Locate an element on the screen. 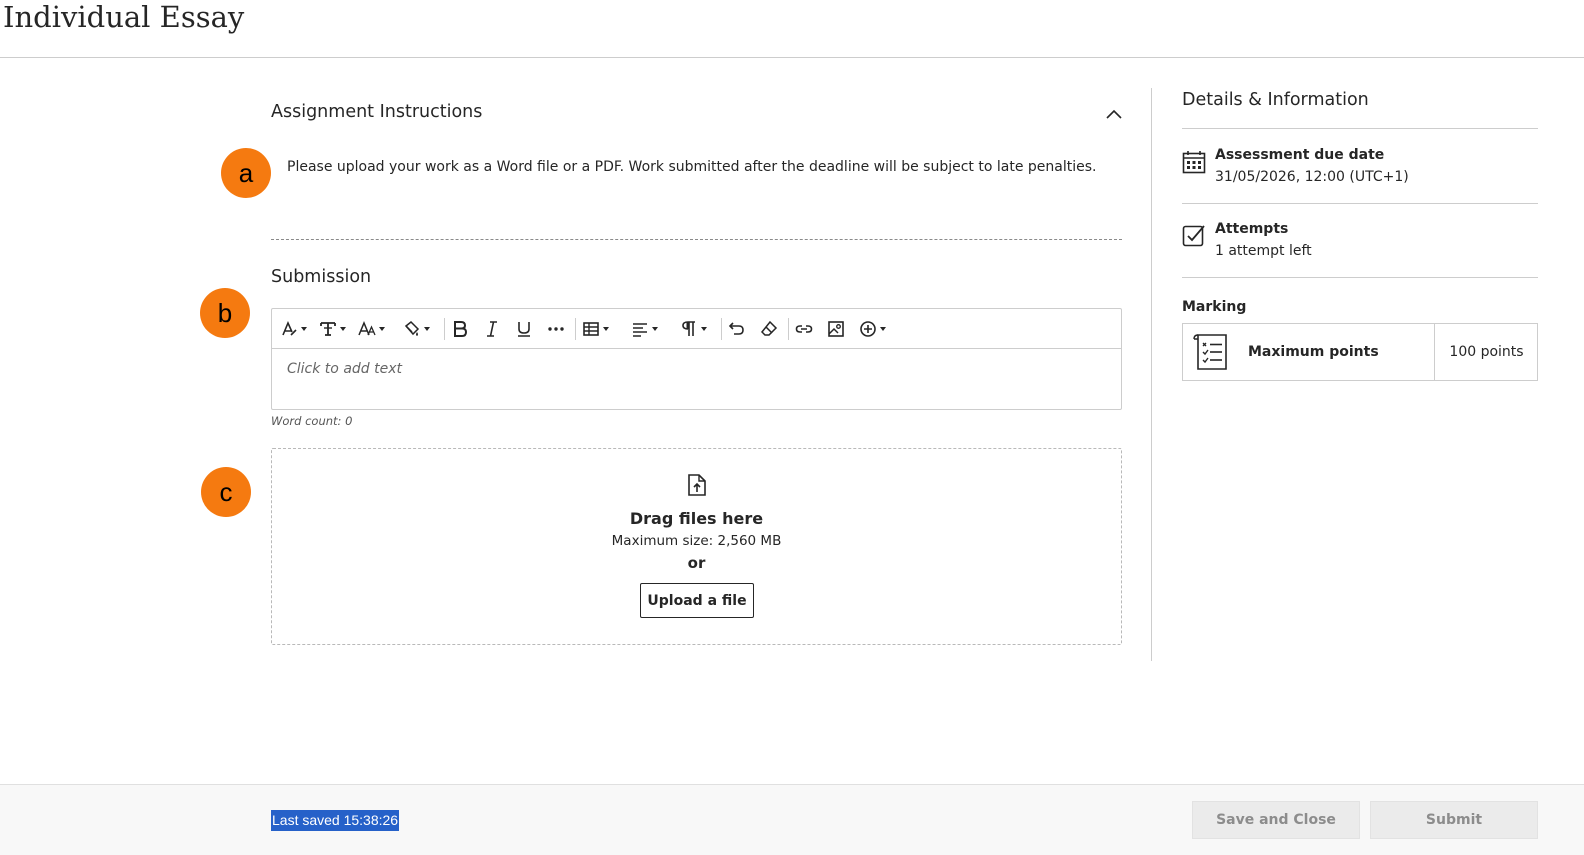 The height and width of the screenshot is (855, 1584). paragraph-format-icon is located at coordinates (336, 329).